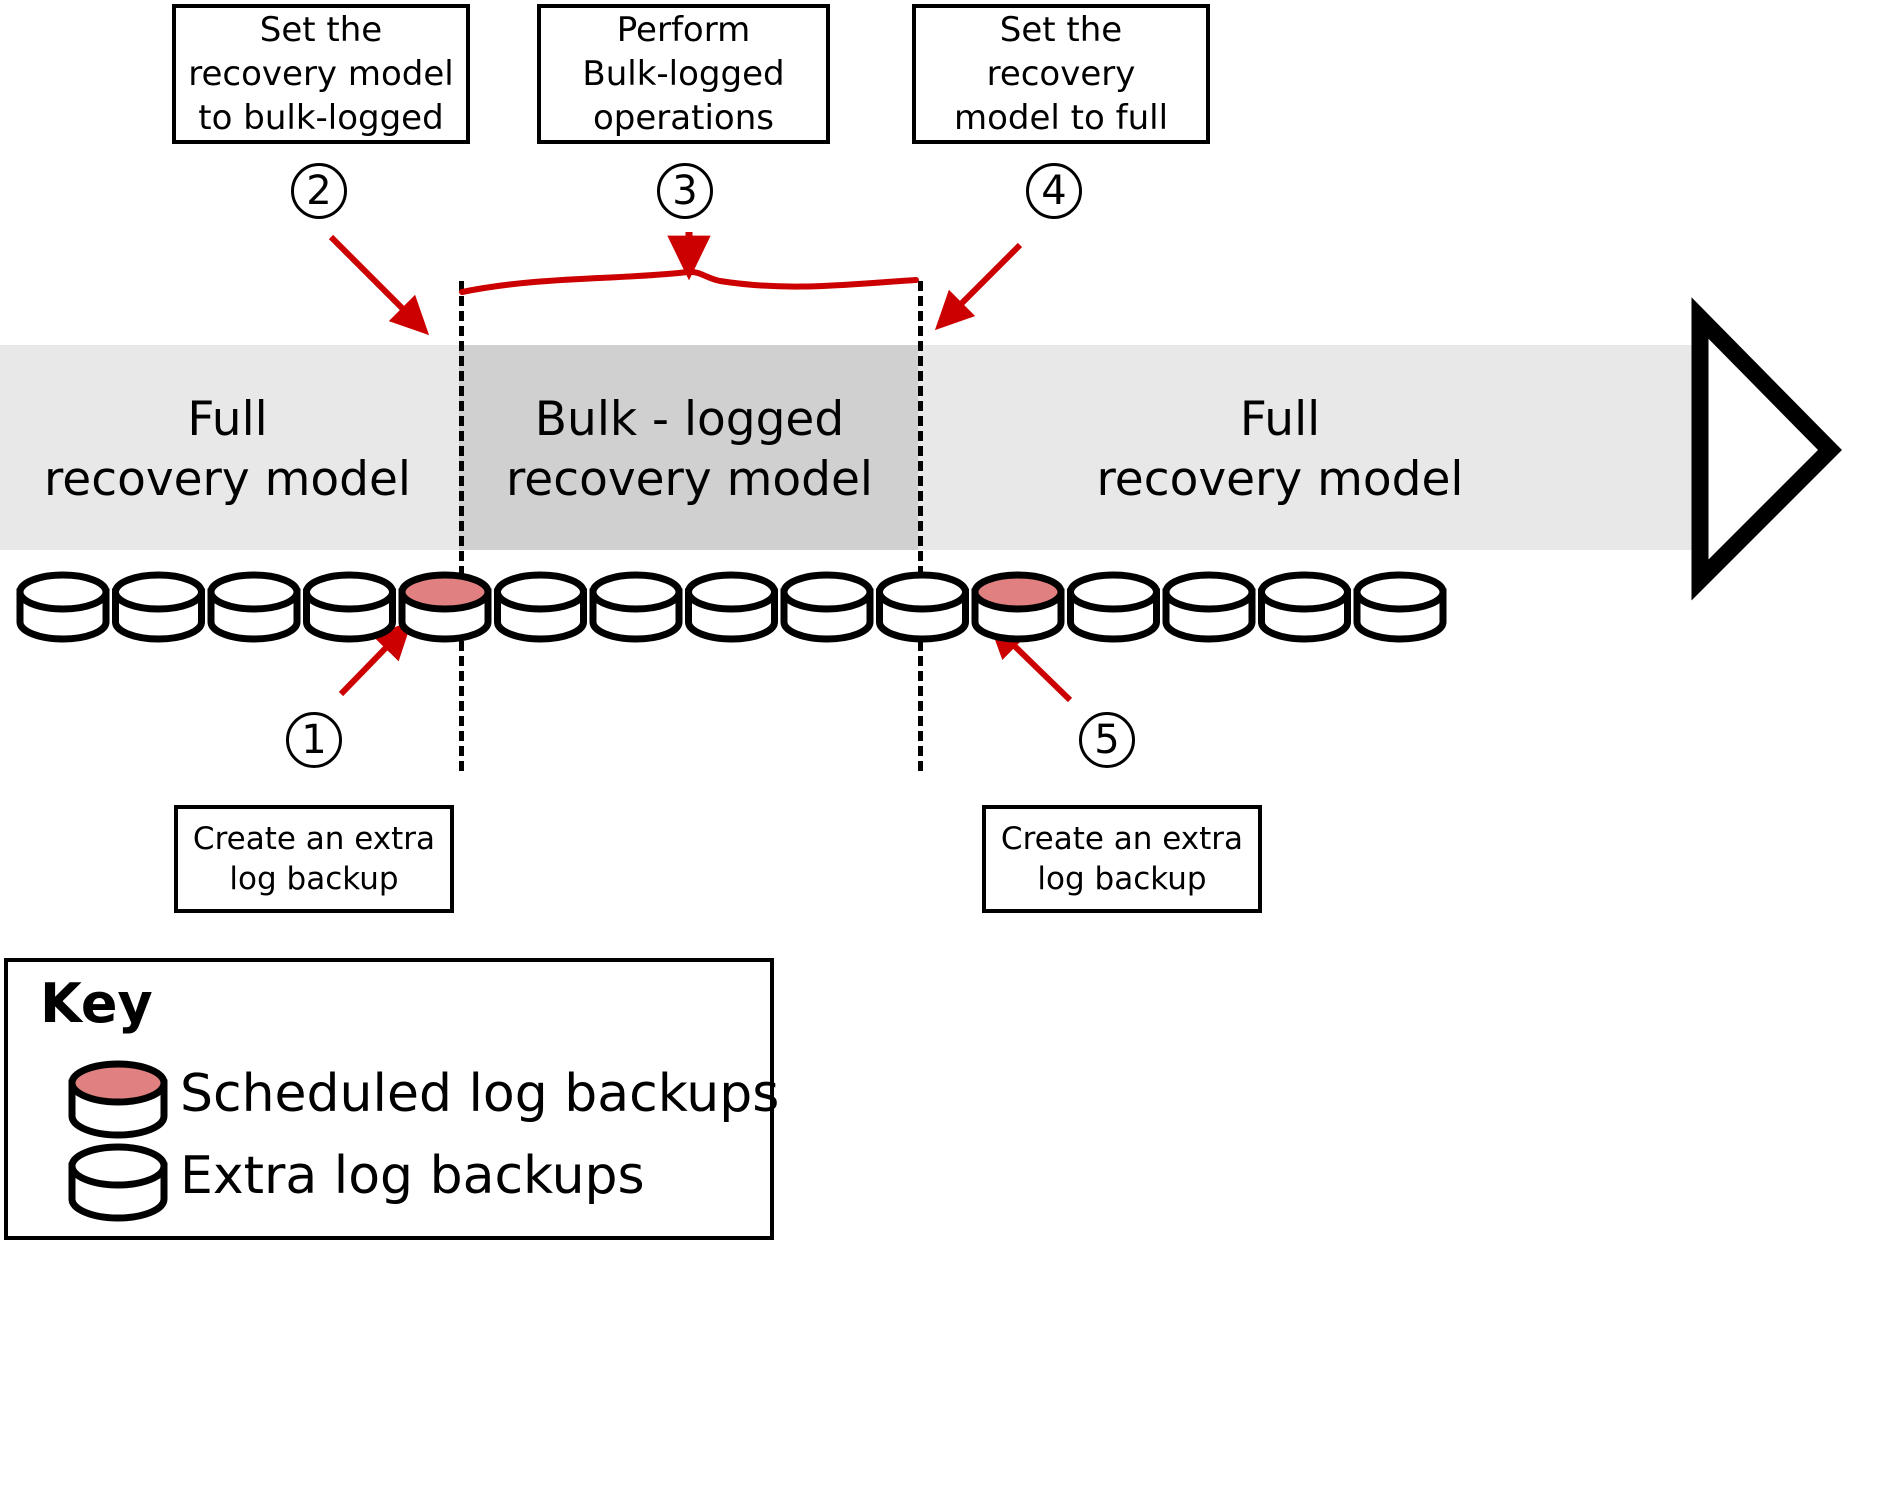 The width and height of the screenshot is (1892, 1495). I want to click on key-title: Key, so click(96, 1003).